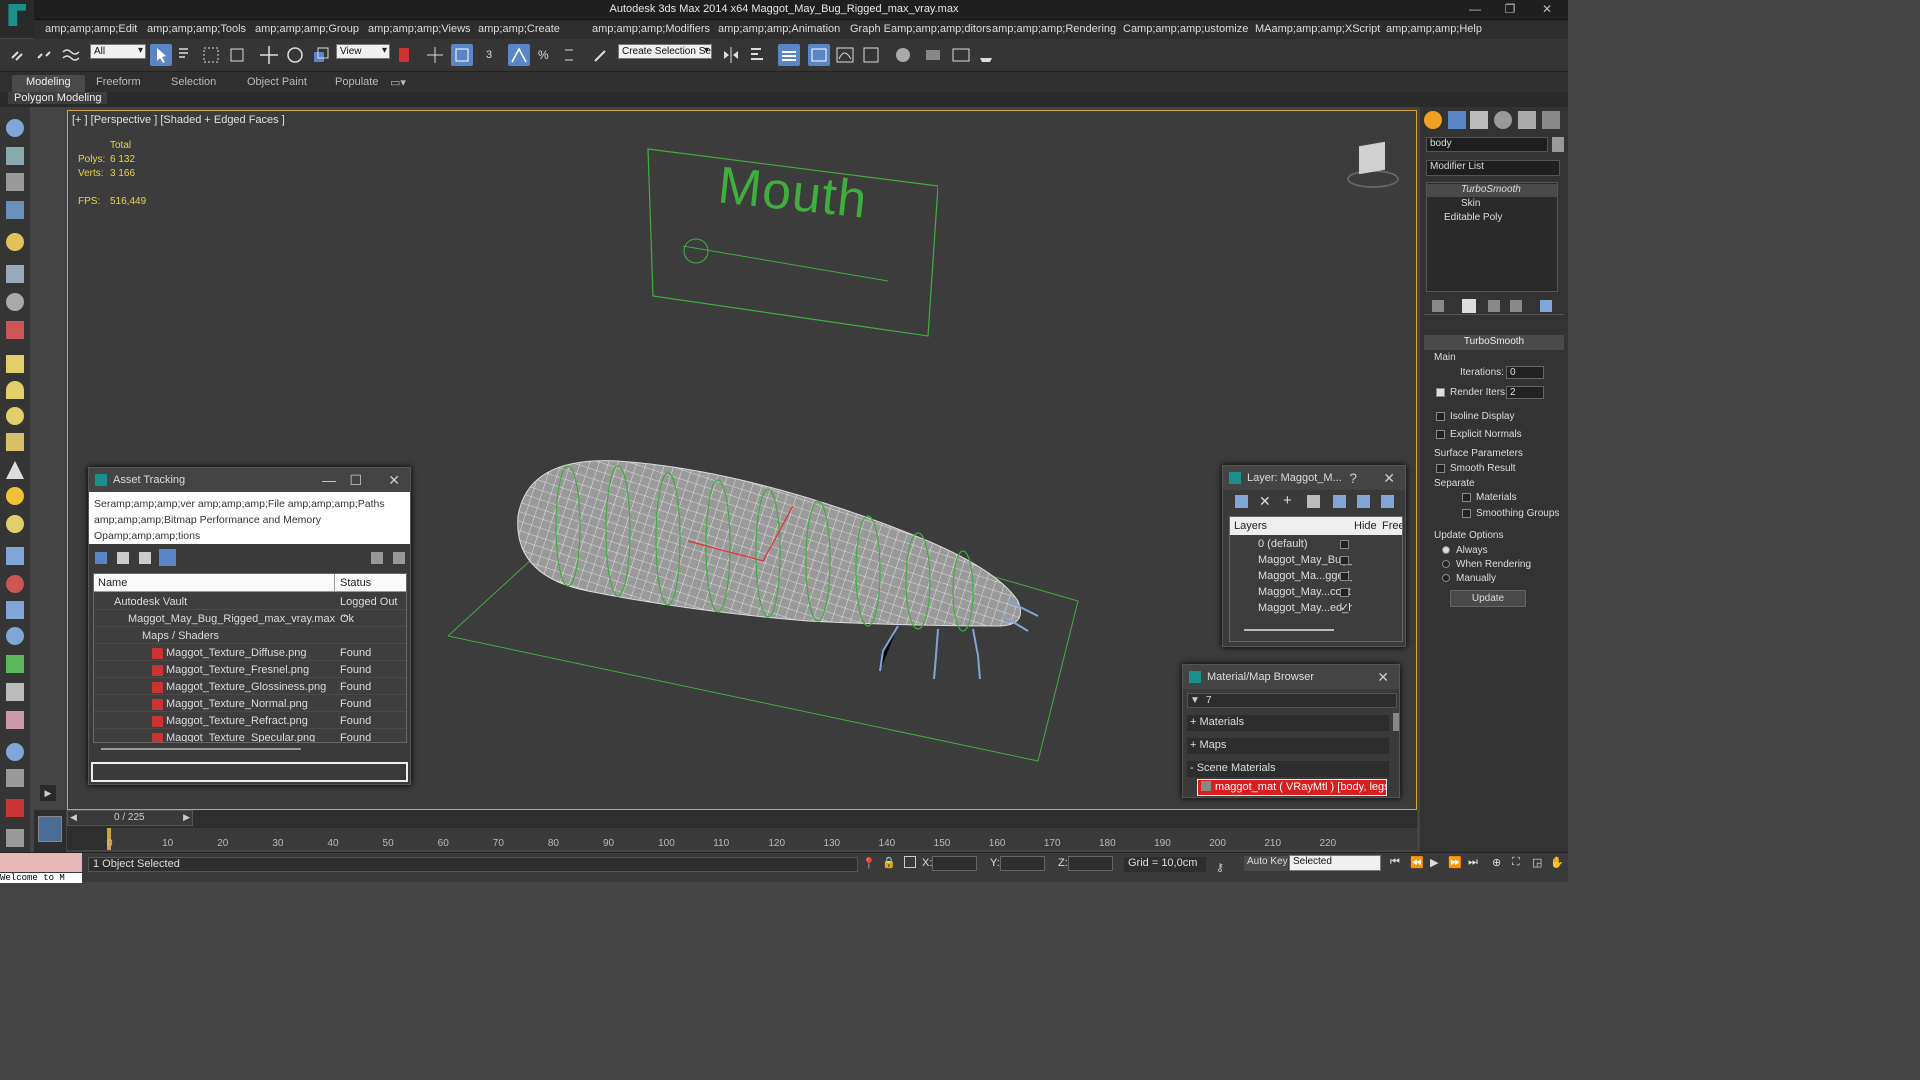 The height and width of the screenshot is (1080, 1920). I want to click on modify-tab-icon, so click(1457, 120).